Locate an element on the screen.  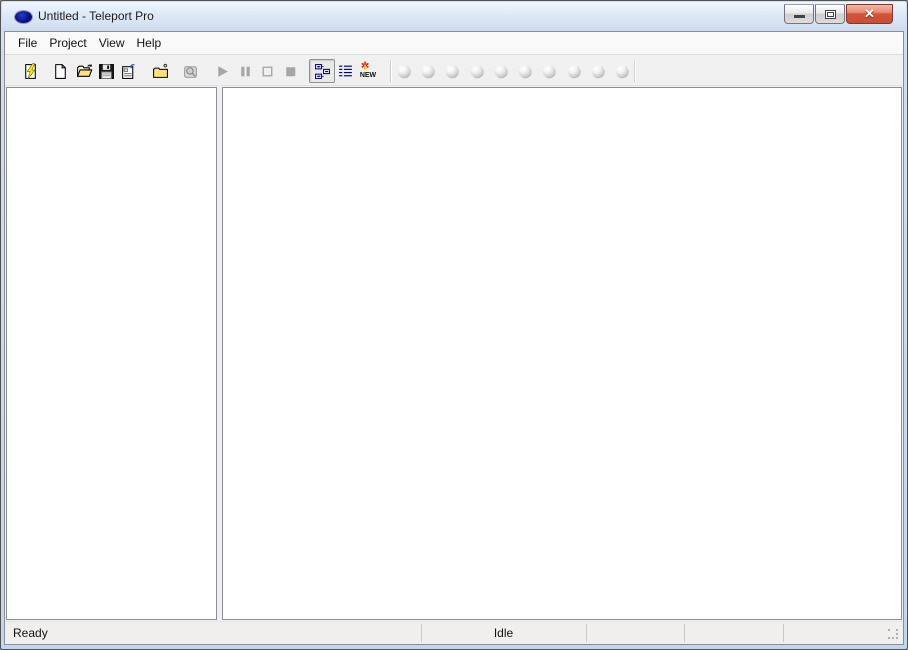
new-project-button is located at coordinates (60, 71).